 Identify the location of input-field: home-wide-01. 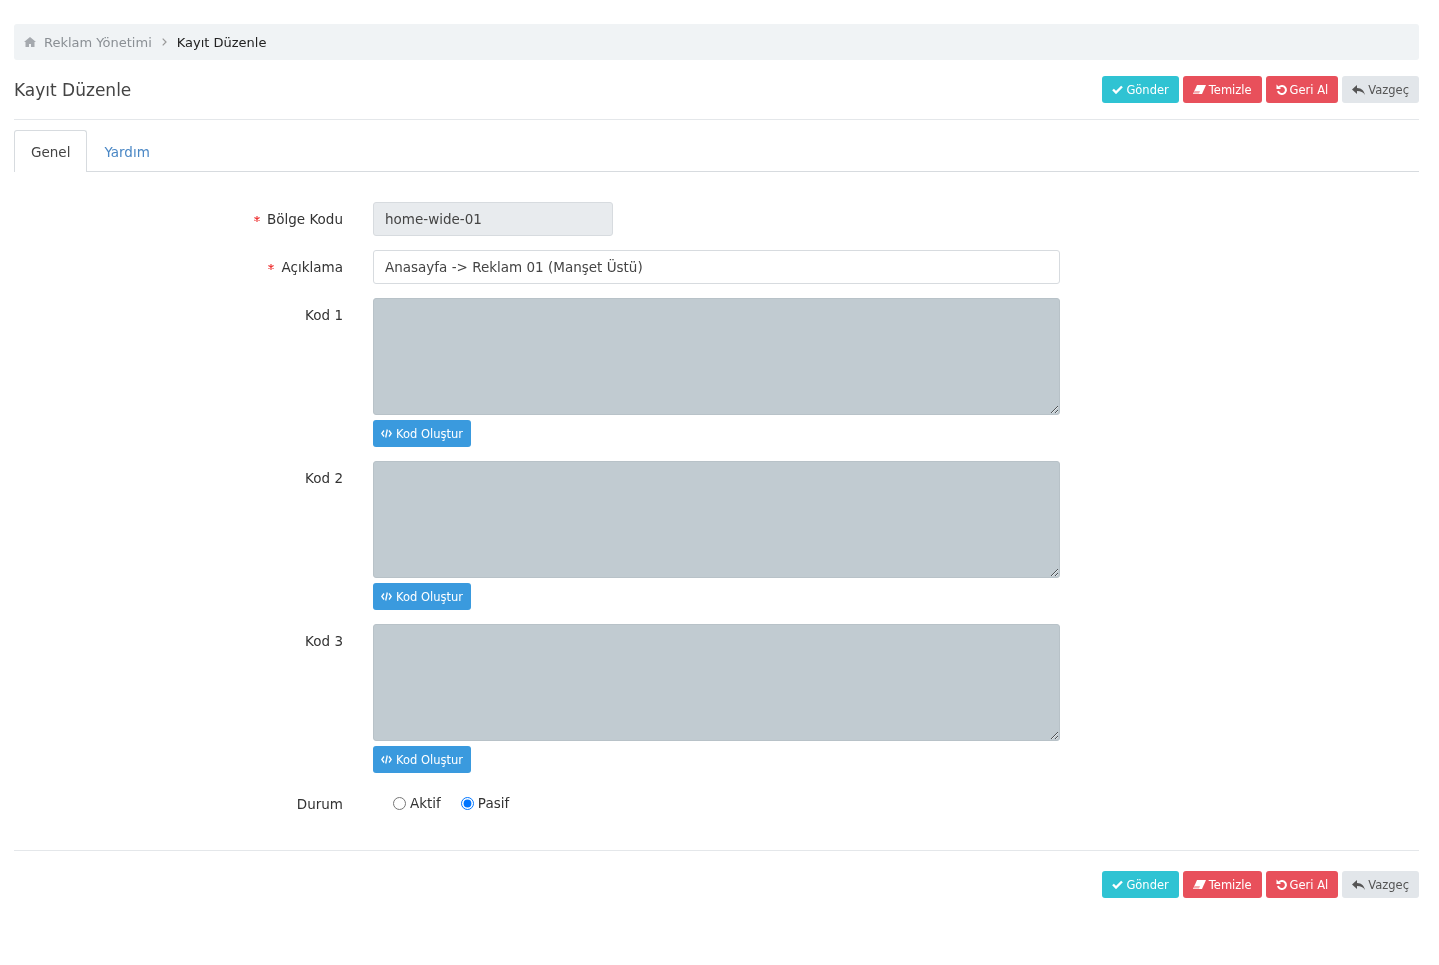
(493, 219).